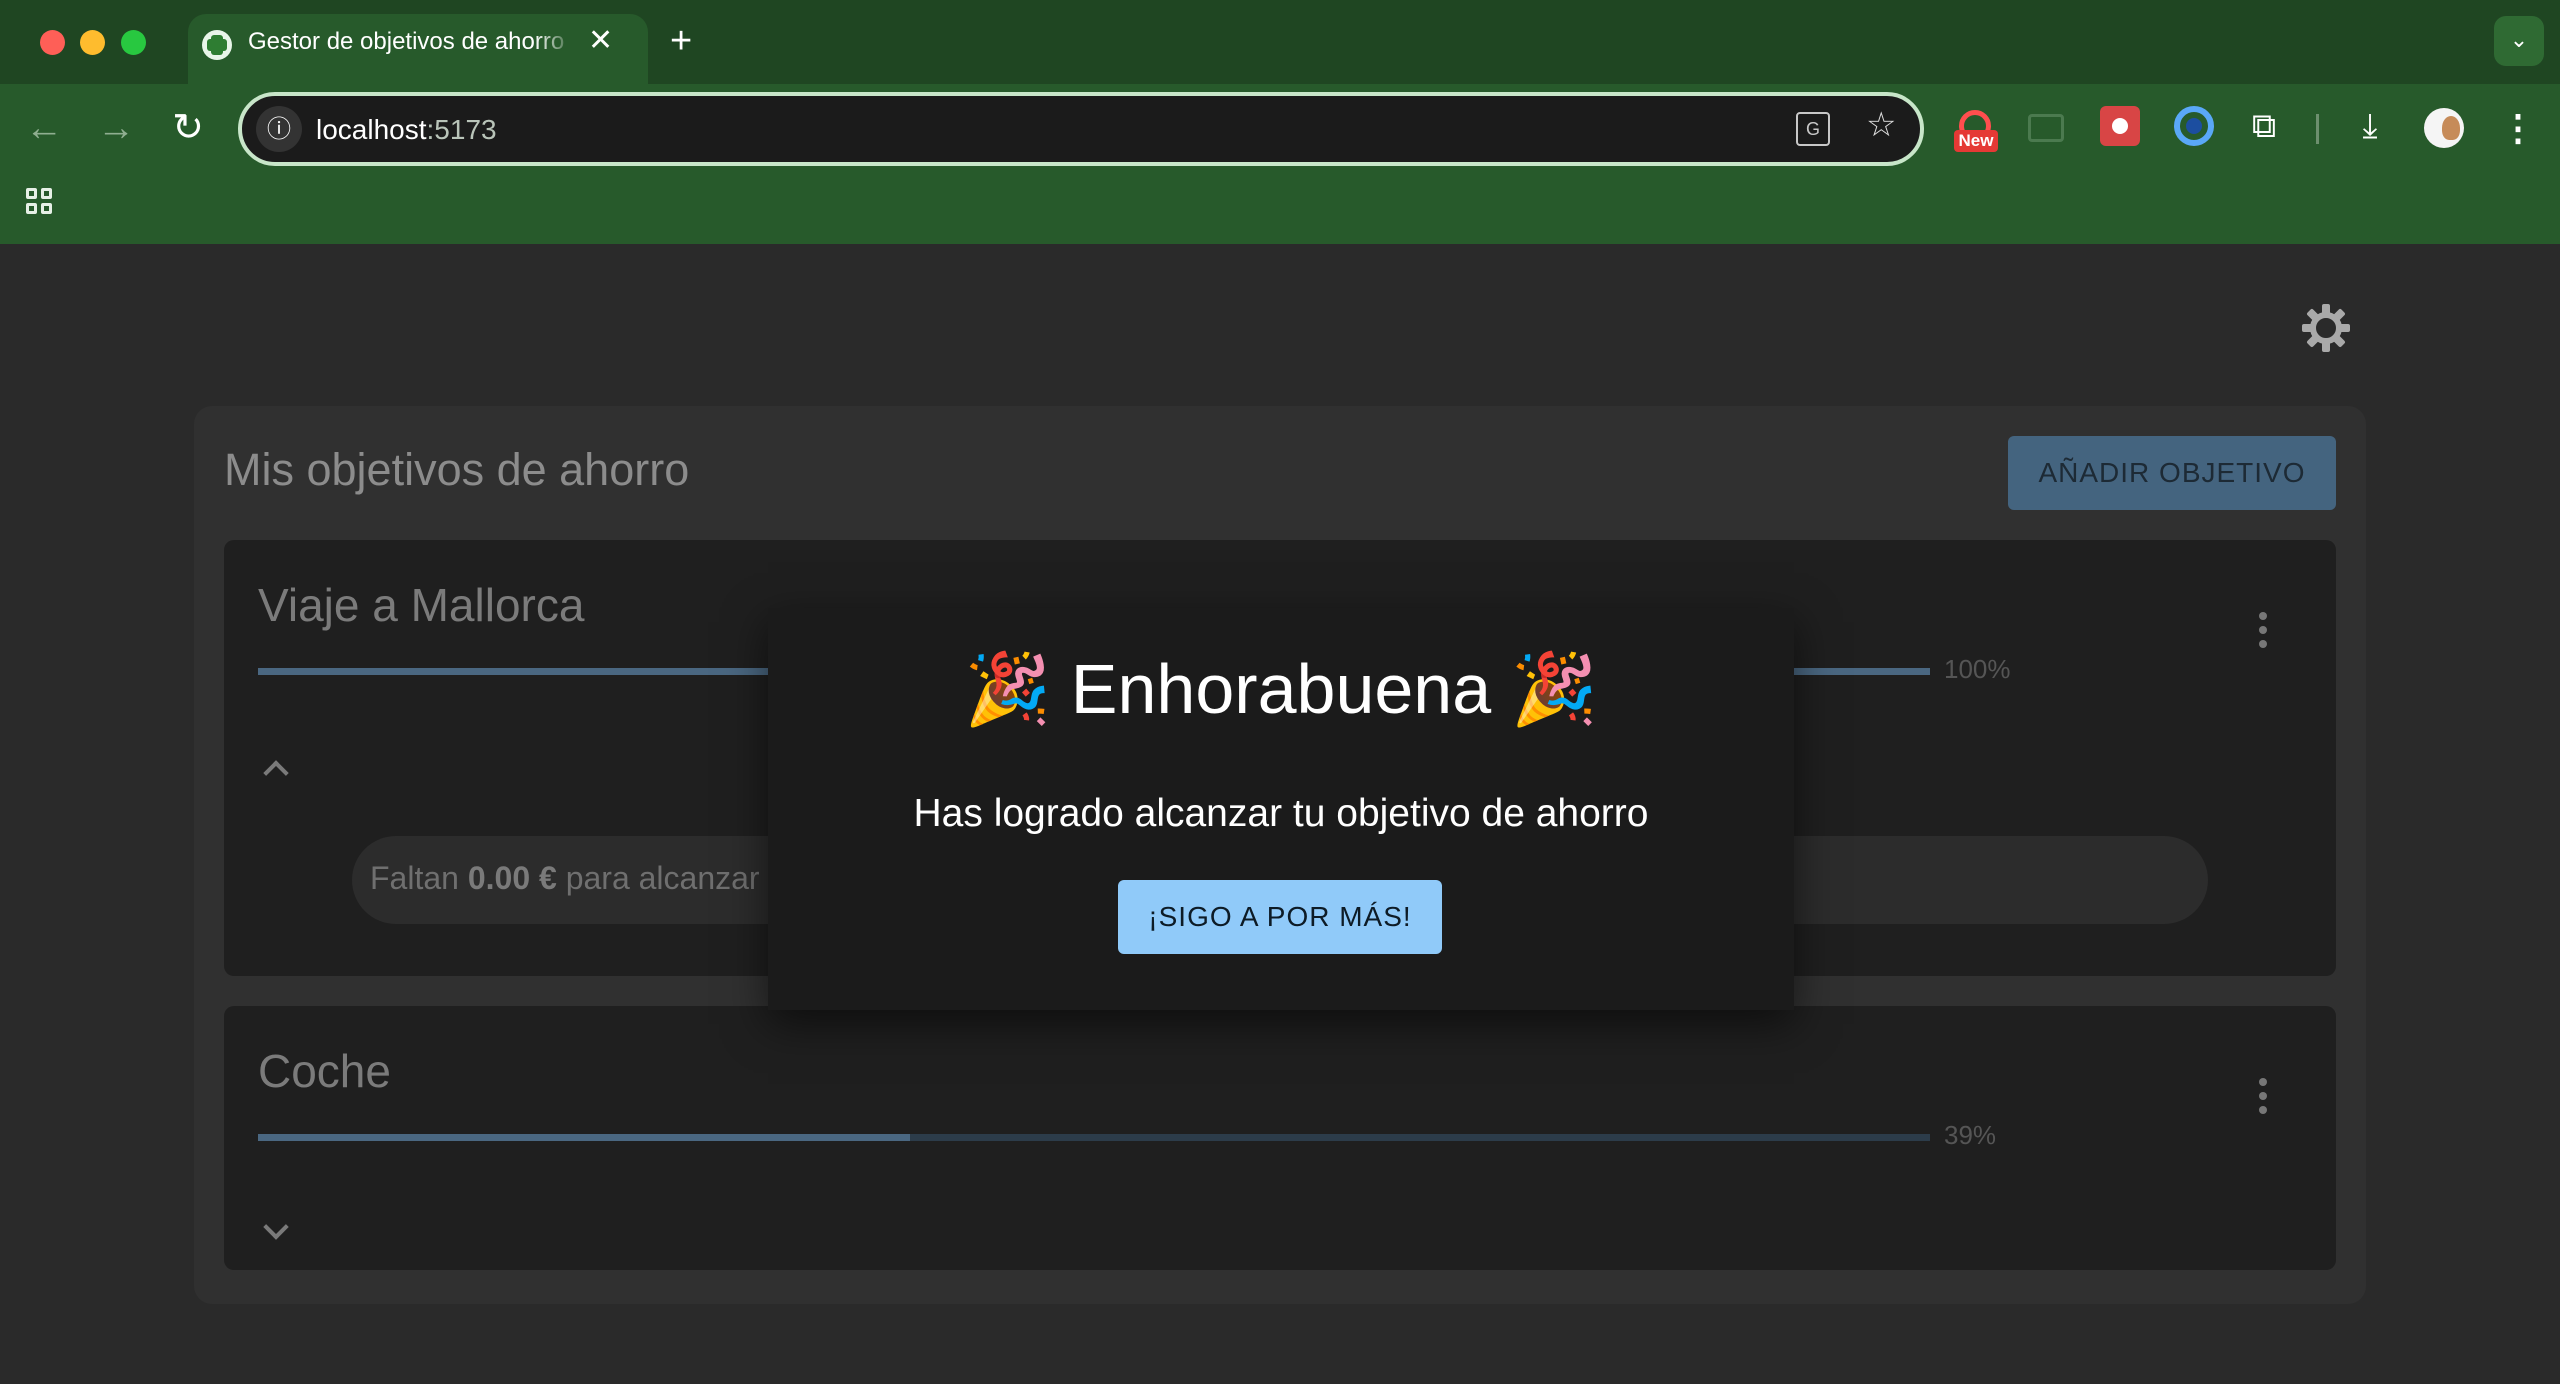  I want to click on reload-icon: ↻, so click(188, 128).